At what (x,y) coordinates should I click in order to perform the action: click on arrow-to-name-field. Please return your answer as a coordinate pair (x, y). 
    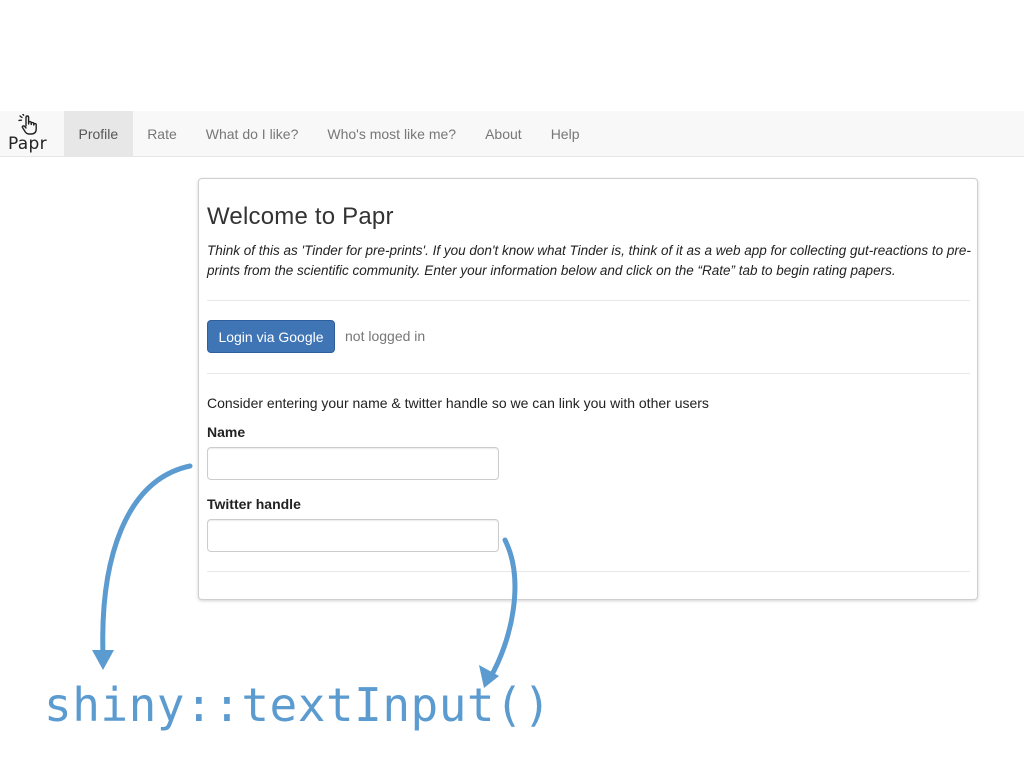
    Looking at the image, I should click on (146, 560).